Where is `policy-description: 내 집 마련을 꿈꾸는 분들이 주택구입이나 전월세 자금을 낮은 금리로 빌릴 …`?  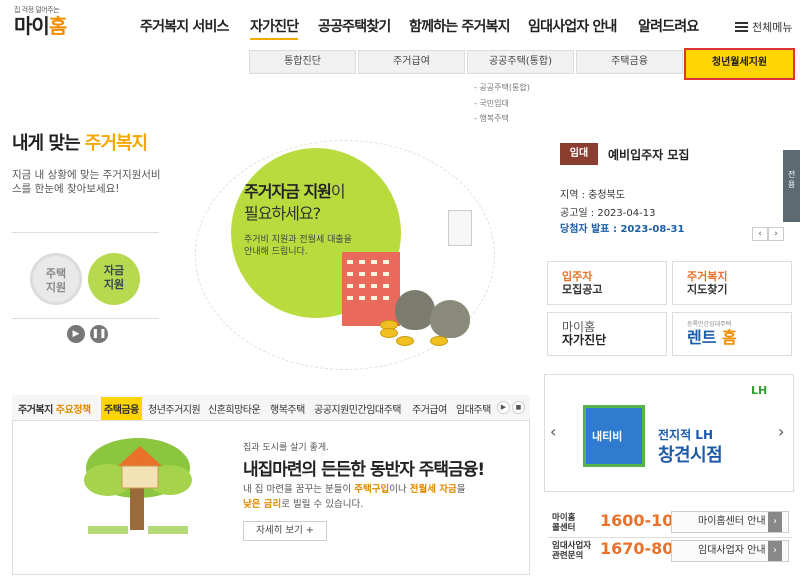
policy-description: 내 집 마련을 꿈꾸는 분들이 주택구입이나 전월세 자금을 낮은 금리로 빌릴 … is located at coordinates (354, 497).